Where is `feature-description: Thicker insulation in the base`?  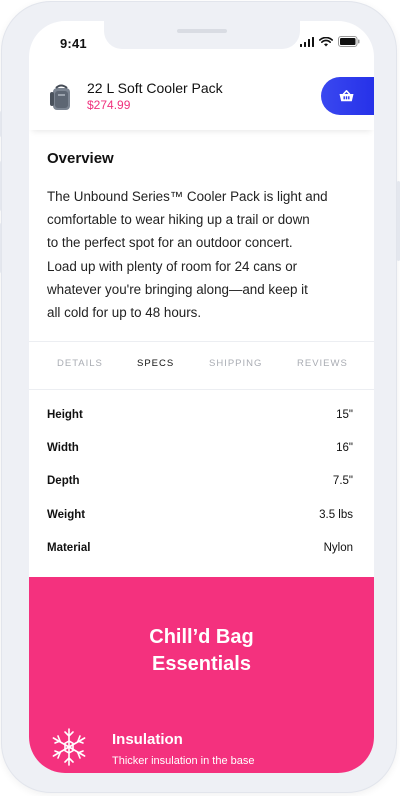 feature-description: Thicker insulation in the base is located at coordinates (183, 761).